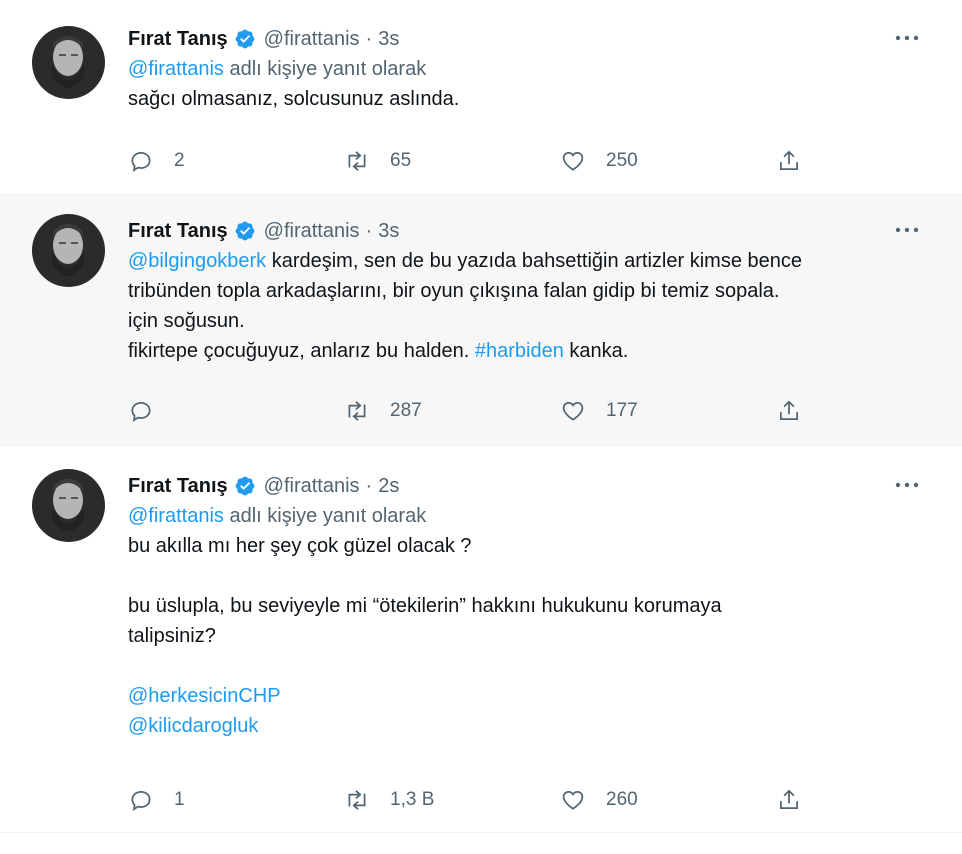 The width and height of the screenshot is (962, 854). What do you see at coordinates (388, 486) in the screenshot?
I see `timestamp: 2s` at bounding box center [388, 486].